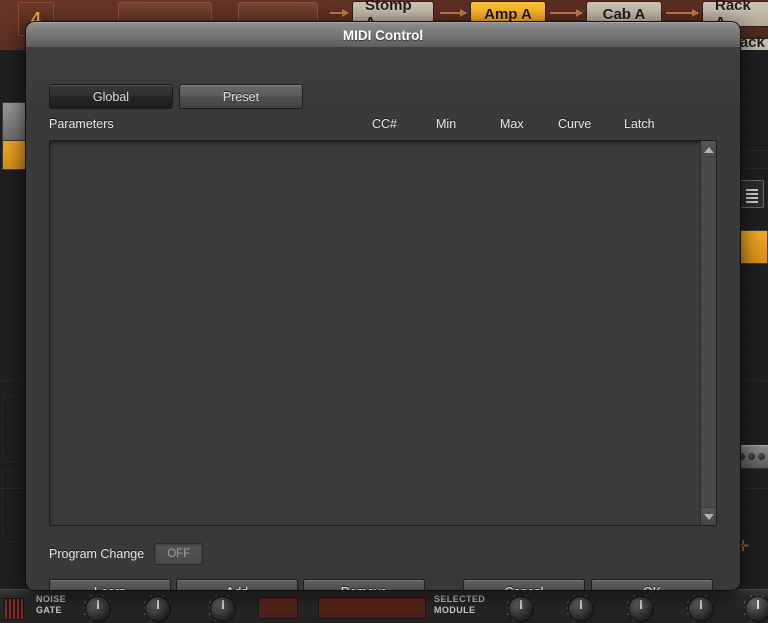 Image resolution: width=768 pixels, height=623 pixels. Describe the element at coordinates (241, 96) in the screenshot. I see `tab-preset: Preset` at that location.